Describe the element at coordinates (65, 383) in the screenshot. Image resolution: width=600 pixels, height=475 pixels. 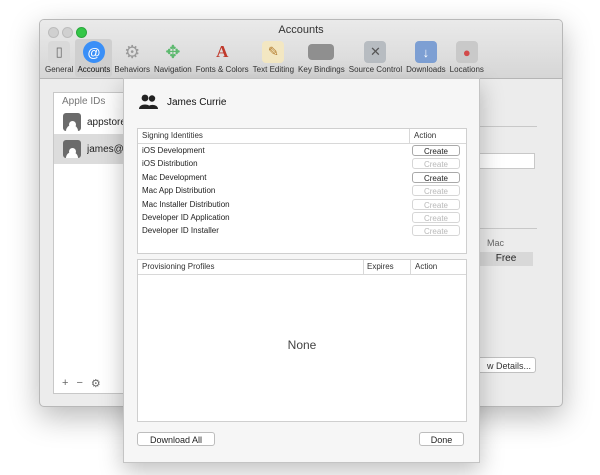
I see `add-account-button: +` at that location.